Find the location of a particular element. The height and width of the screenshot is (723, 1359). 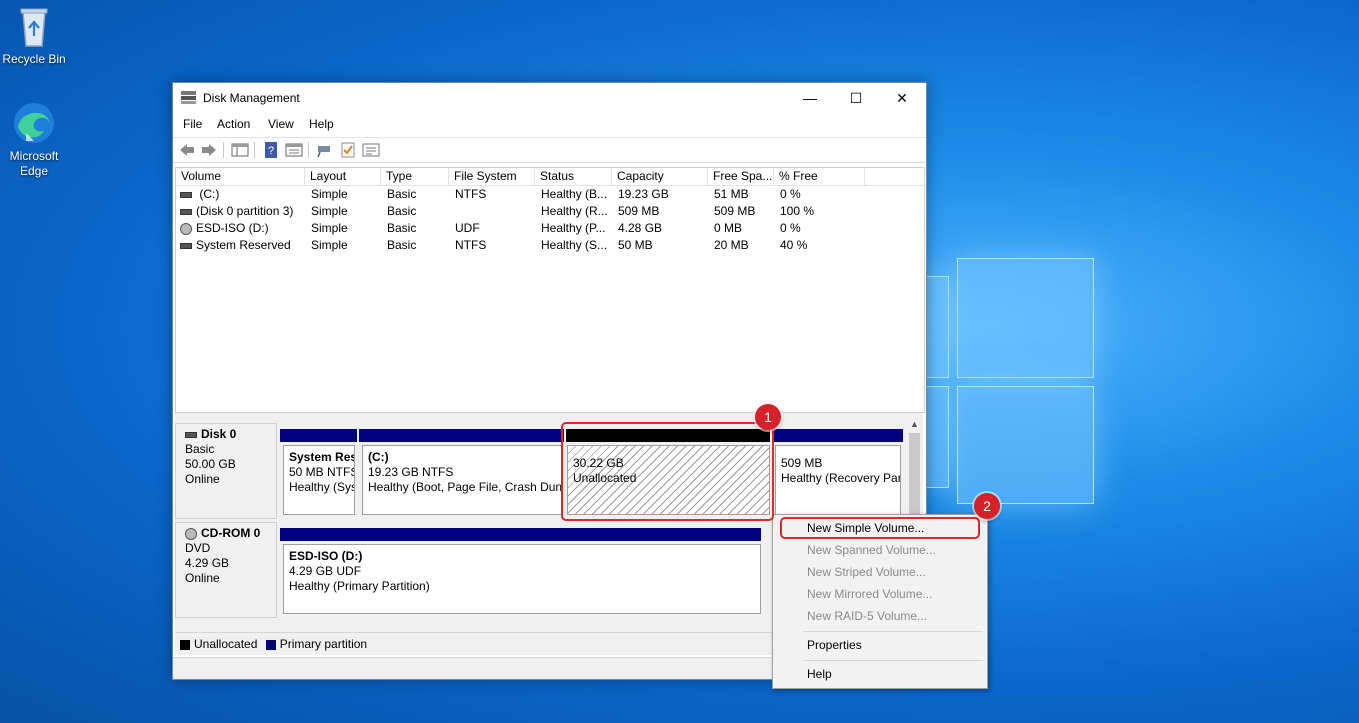

volume-name: ESD-ISO (D:) is located at coordinates (232, 228).